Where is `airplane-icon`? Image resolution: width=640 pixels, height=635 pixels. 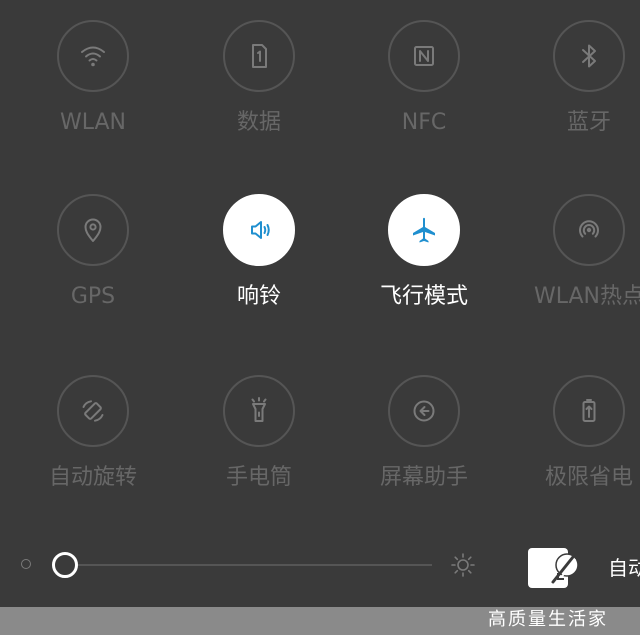
airplane-icon is located at coordinates (424, 230).